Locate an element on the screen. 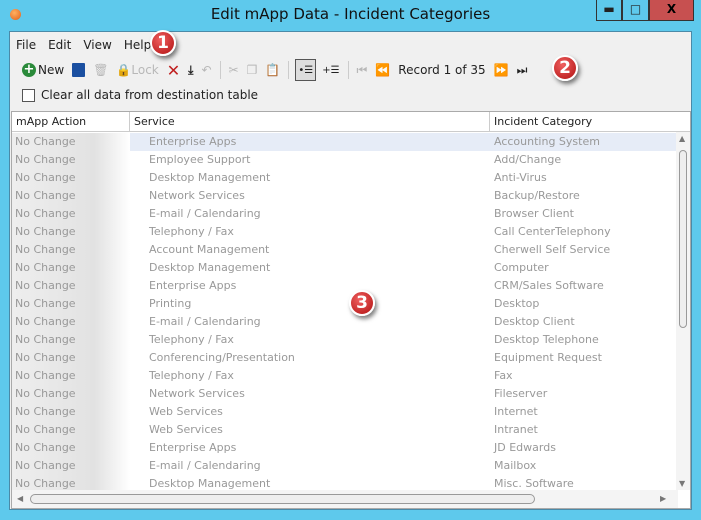  horizontal-scrollbar: ◀ ▶ is located at coordinates (345, 499).